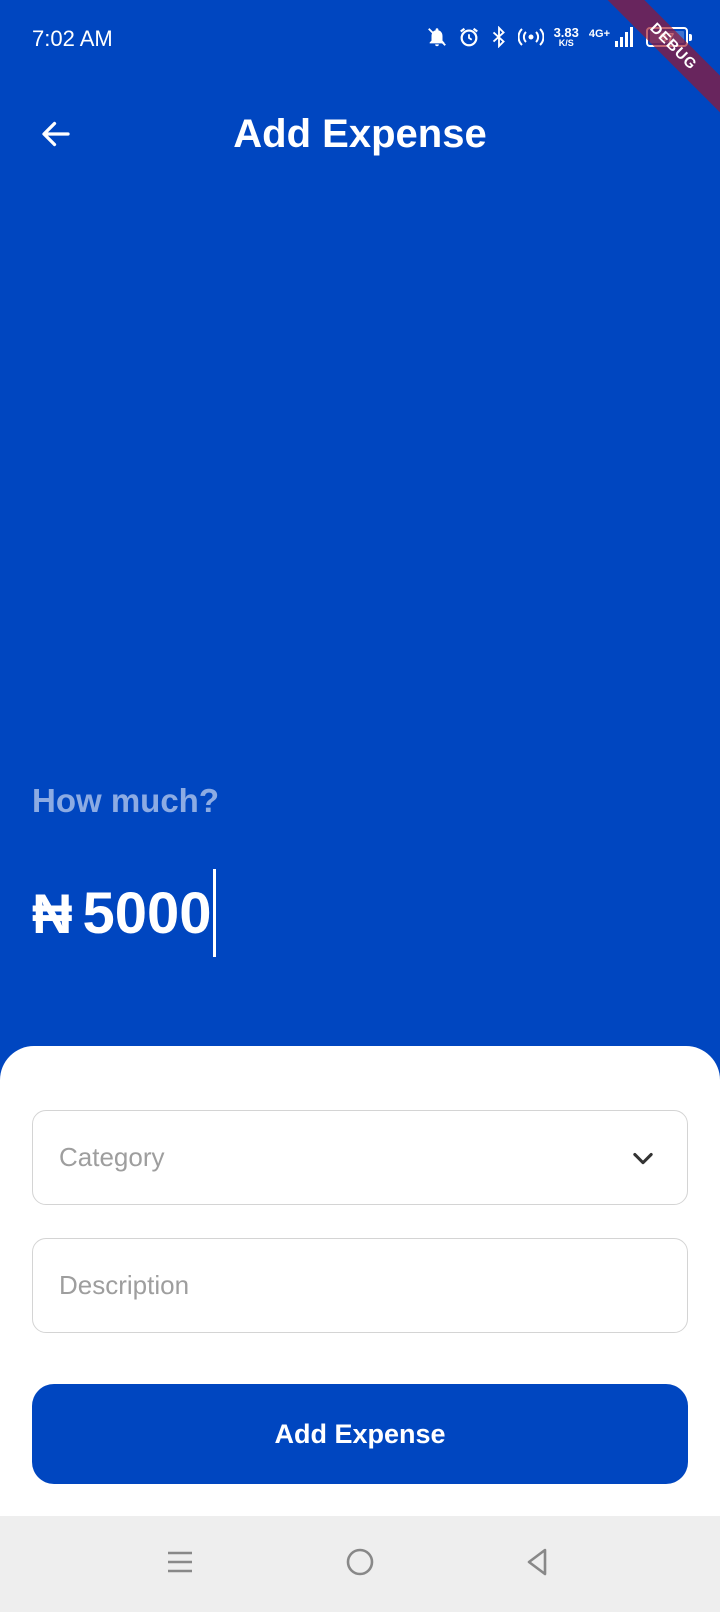  What do you see at coordinates (566, 37) in the screenshot?
I see `network-speed: 3.83 K/S` at bounding box center [566, 37].